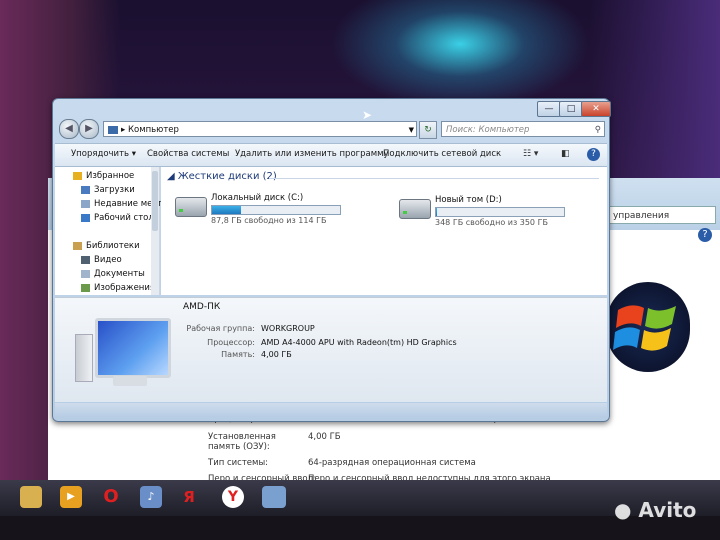 This screenshot has height=540, width=720. I want to click on drive-d-usage-fill, so click(437, 212).